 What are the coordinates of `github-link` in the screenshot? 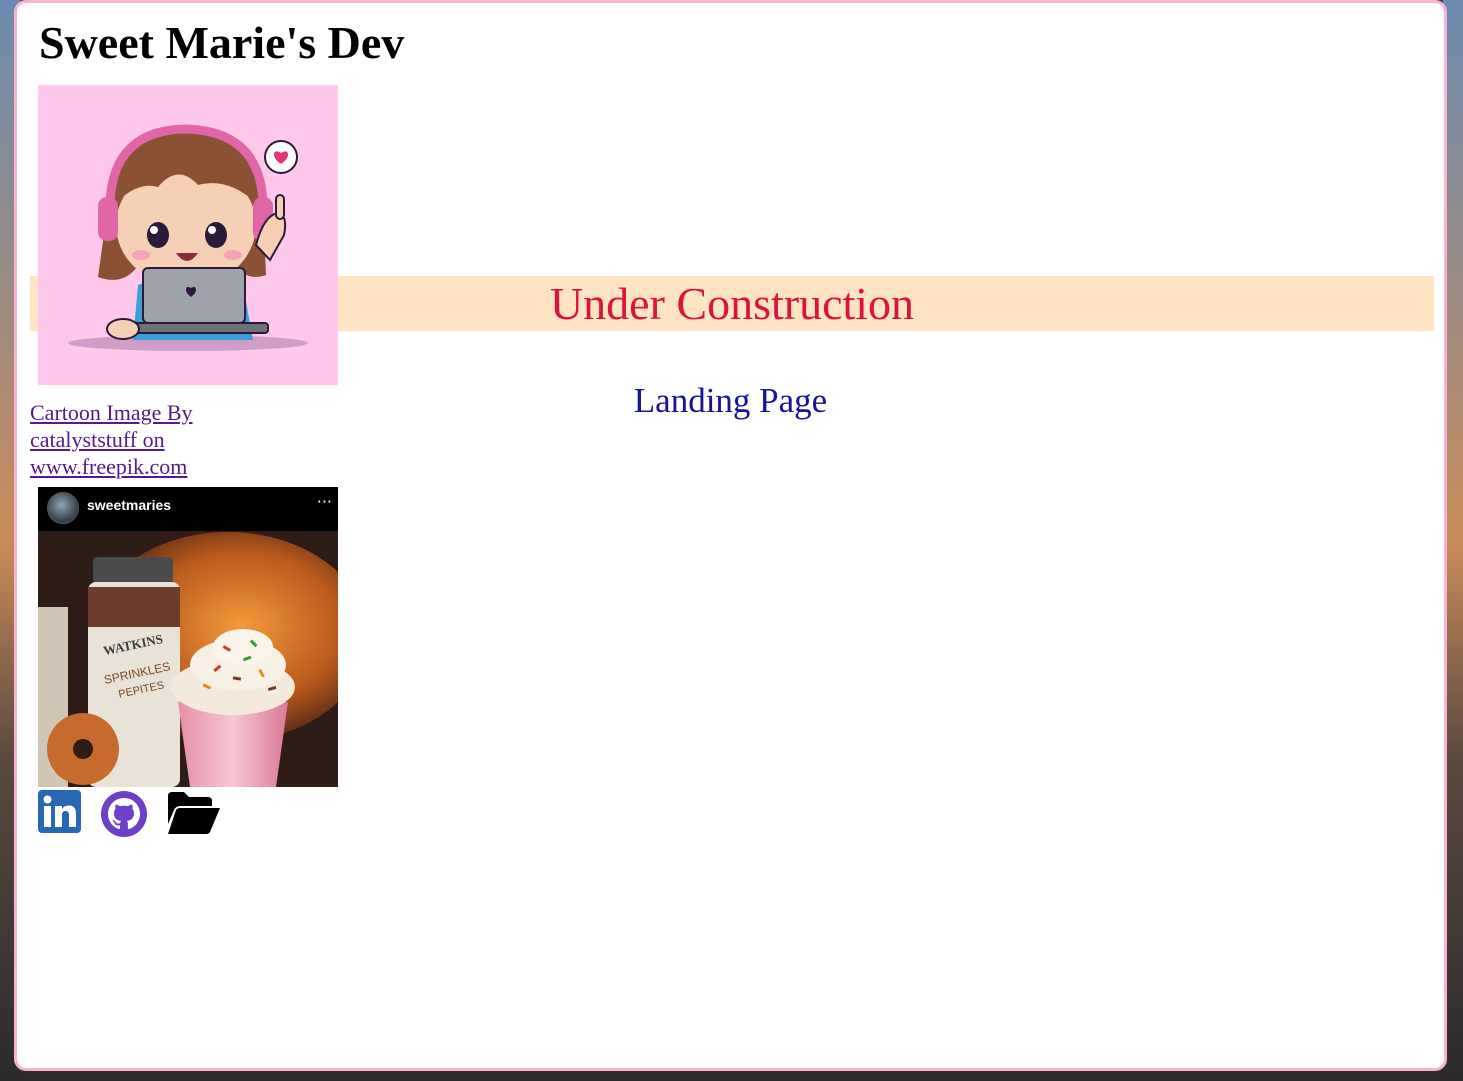 It's located at (124, 816).